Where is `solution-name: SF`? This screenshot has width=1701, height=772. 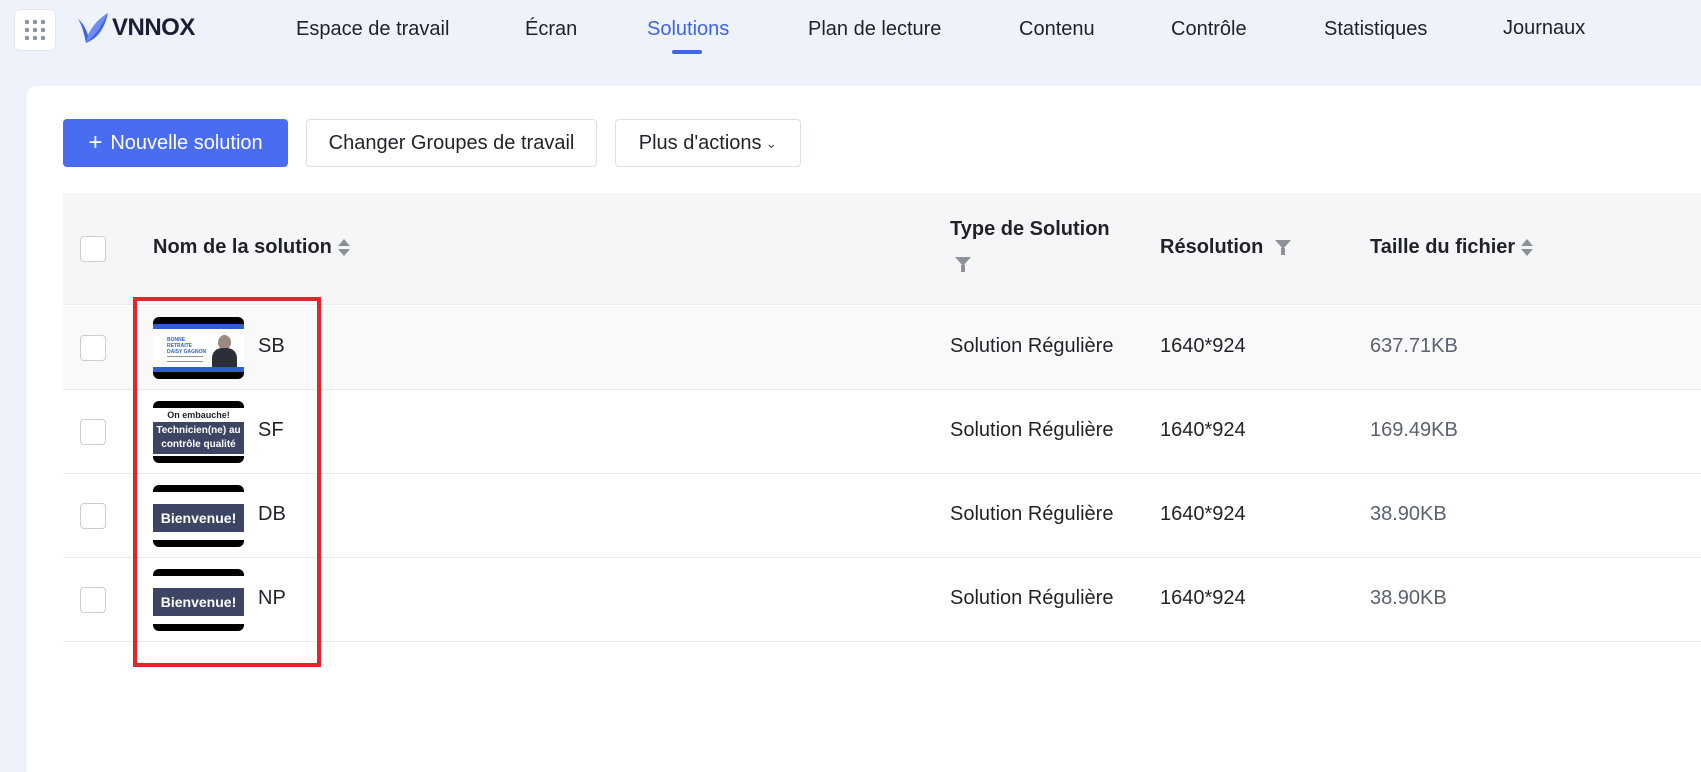
solution-name: SF is located at coordinates (271, 430).